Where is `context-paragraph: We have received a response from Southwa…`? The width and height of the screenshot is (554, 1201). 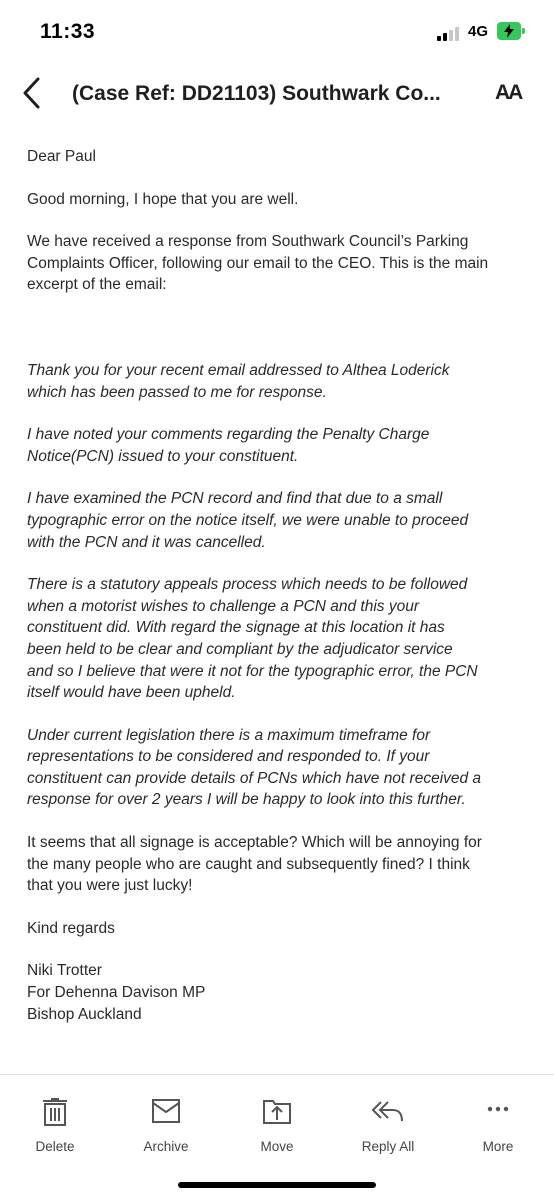 context-paragraph: We have received a response from Southwa… is located at coordinates (258, 263).